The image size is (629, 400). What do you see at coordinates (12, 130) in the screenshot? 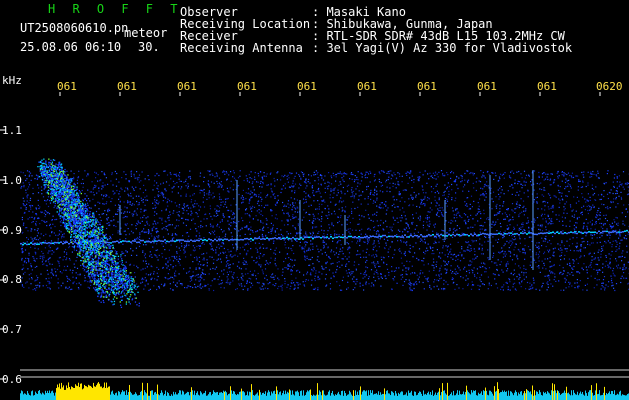
I see `y-tick-label: 1.1` at bounding box center [12, 130].